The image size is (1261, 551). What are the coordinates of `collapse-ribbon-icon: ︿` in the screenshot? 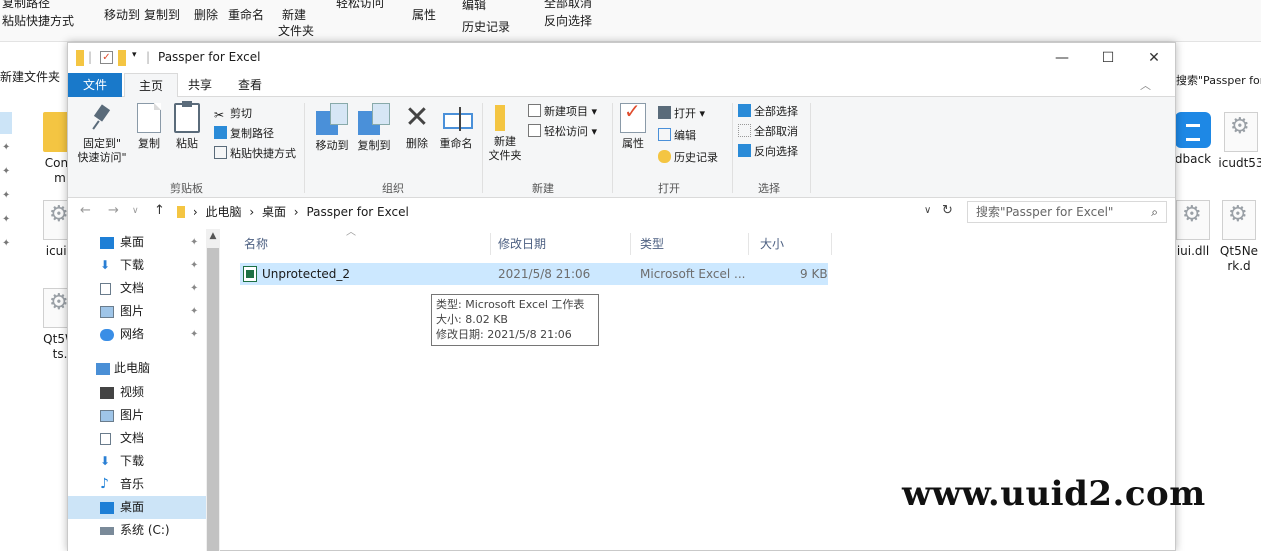 It's located at (1145, 85).